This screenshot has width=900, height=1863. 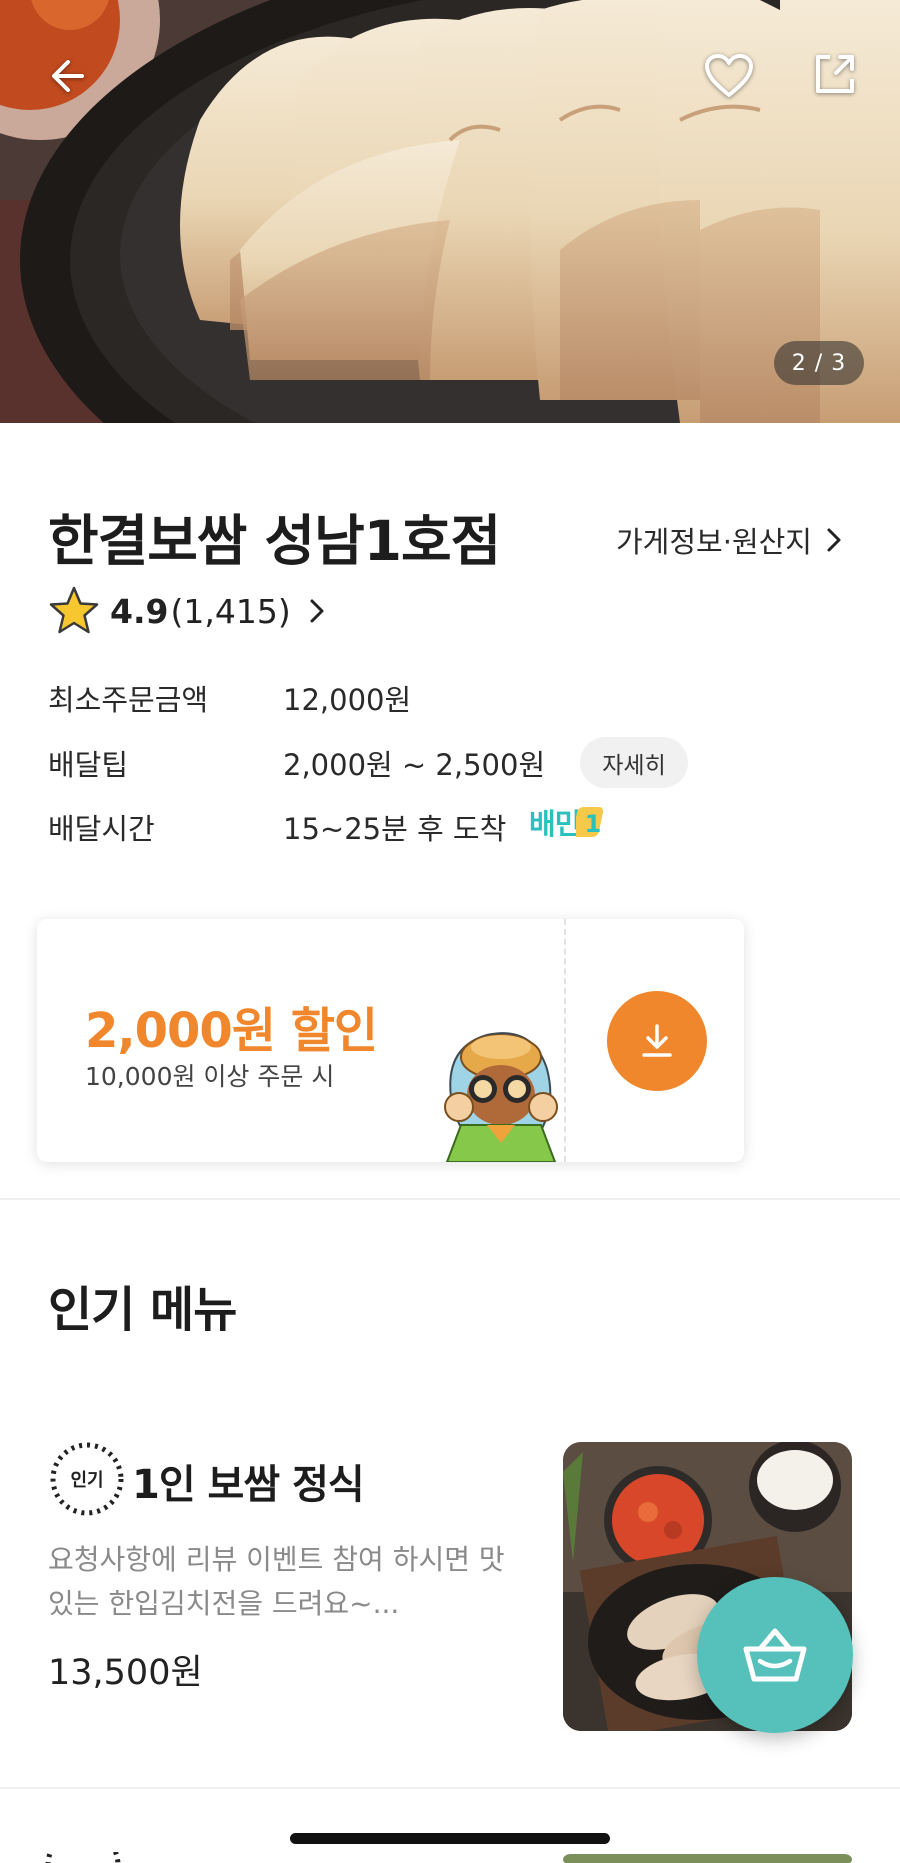 I want to click on store-info-link: 가게정보·원산지, so click(x=729, y=540).